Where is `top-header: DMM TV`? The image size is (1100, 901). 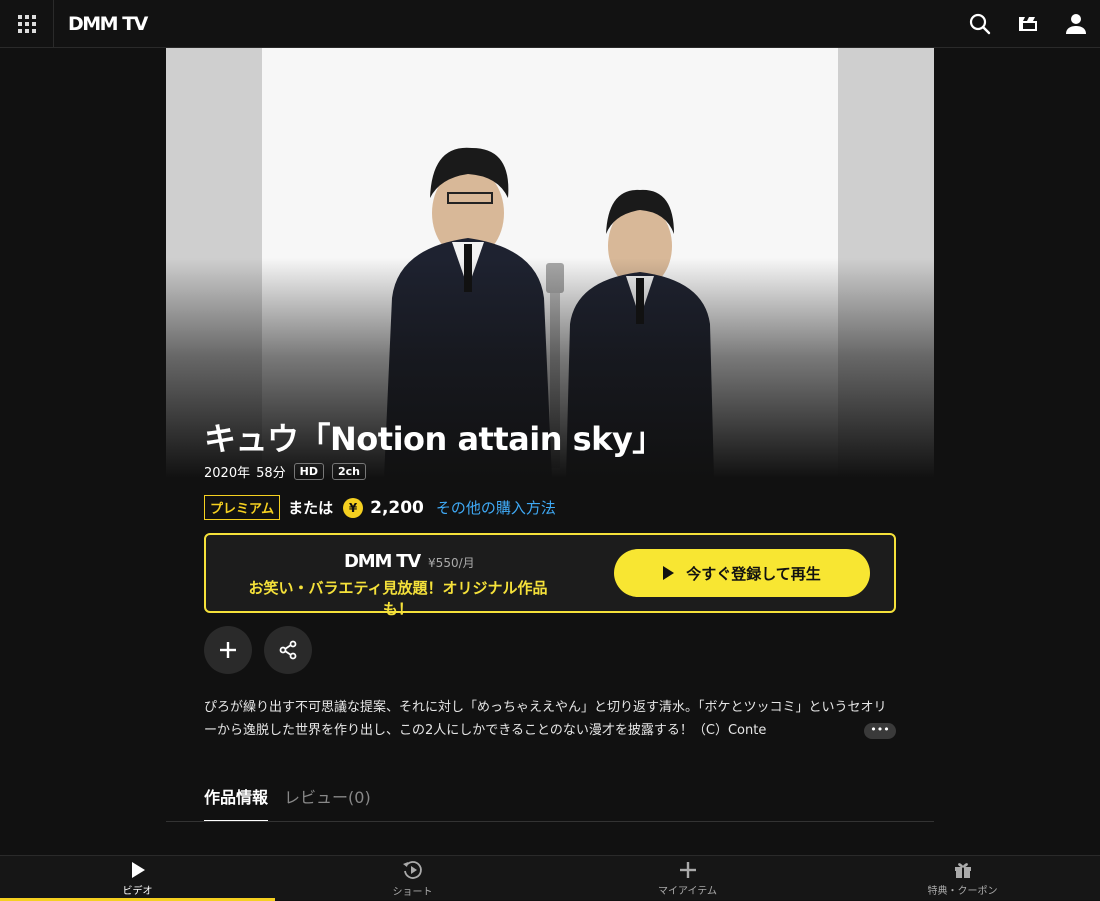
top-header: DMM TV is located at coordinates (550, 24).